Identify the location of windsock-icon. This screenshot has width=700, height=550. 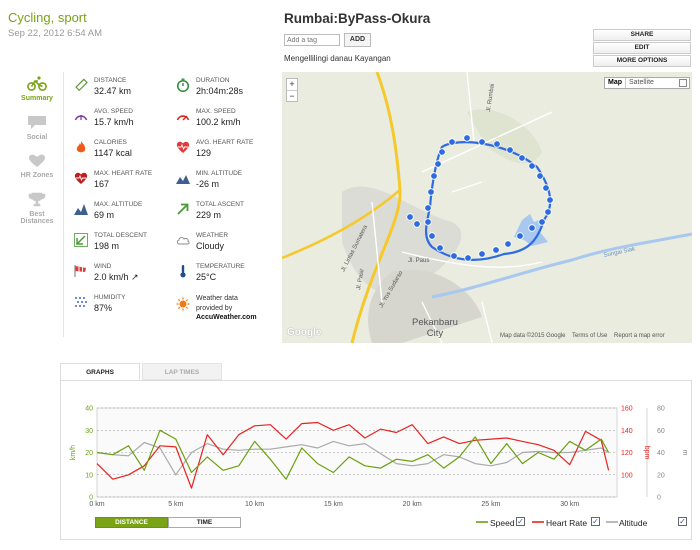
(80, 271).